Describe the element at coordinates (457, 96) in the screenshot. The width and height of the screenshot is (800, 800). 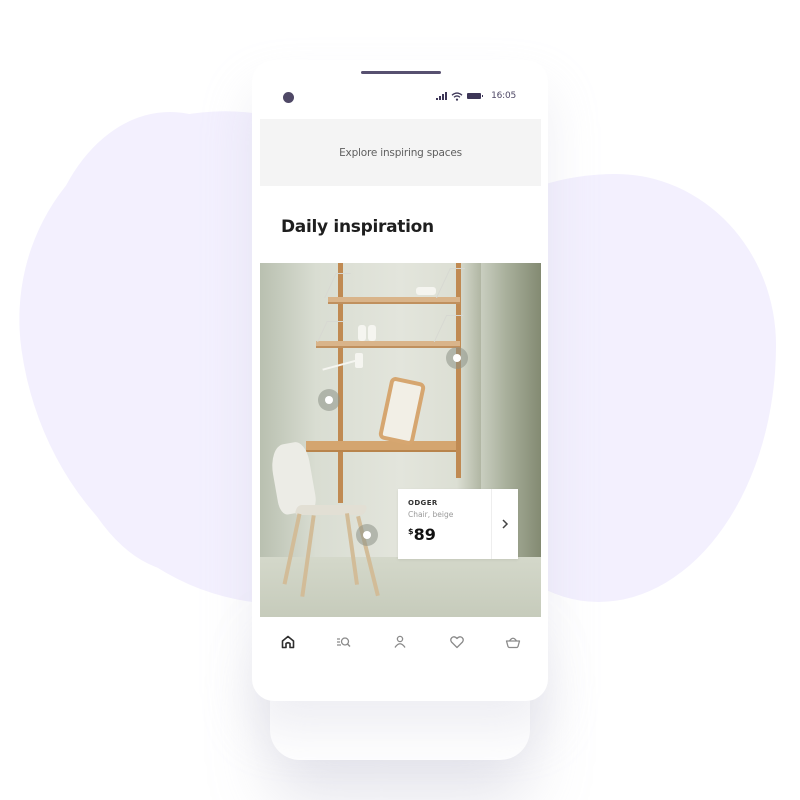
I see `wifi-icon` at that location.